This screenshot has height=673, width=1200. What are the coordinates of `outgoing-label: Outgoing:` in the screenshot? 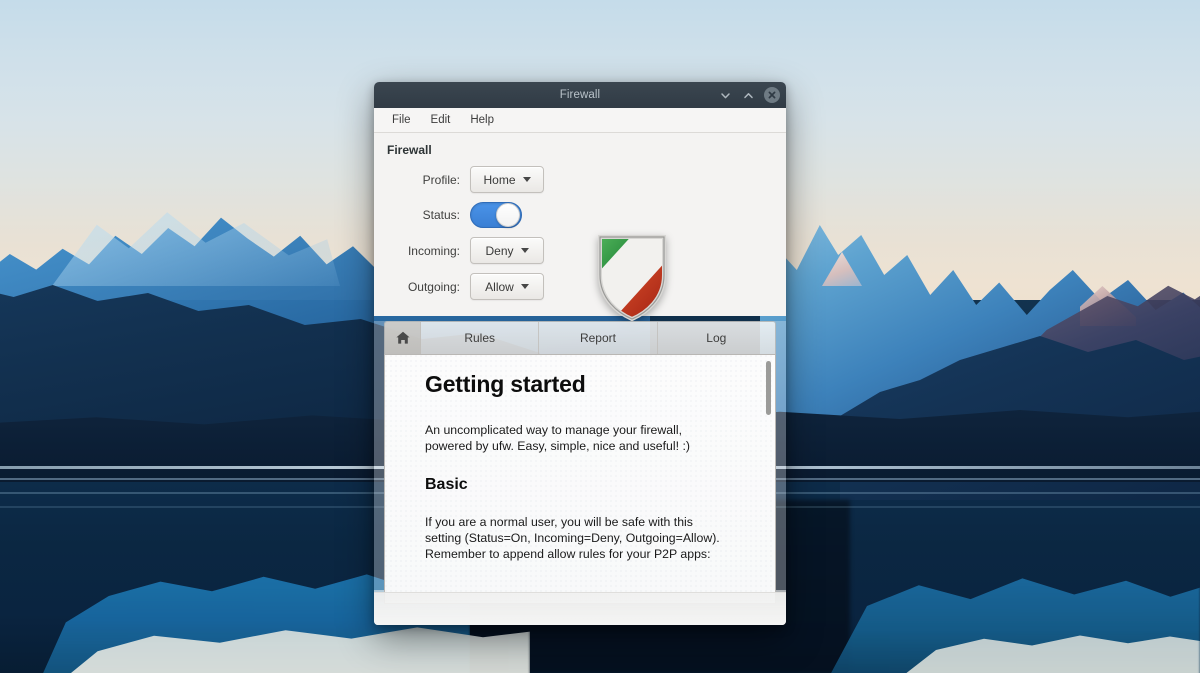 It's located at (433, 286).